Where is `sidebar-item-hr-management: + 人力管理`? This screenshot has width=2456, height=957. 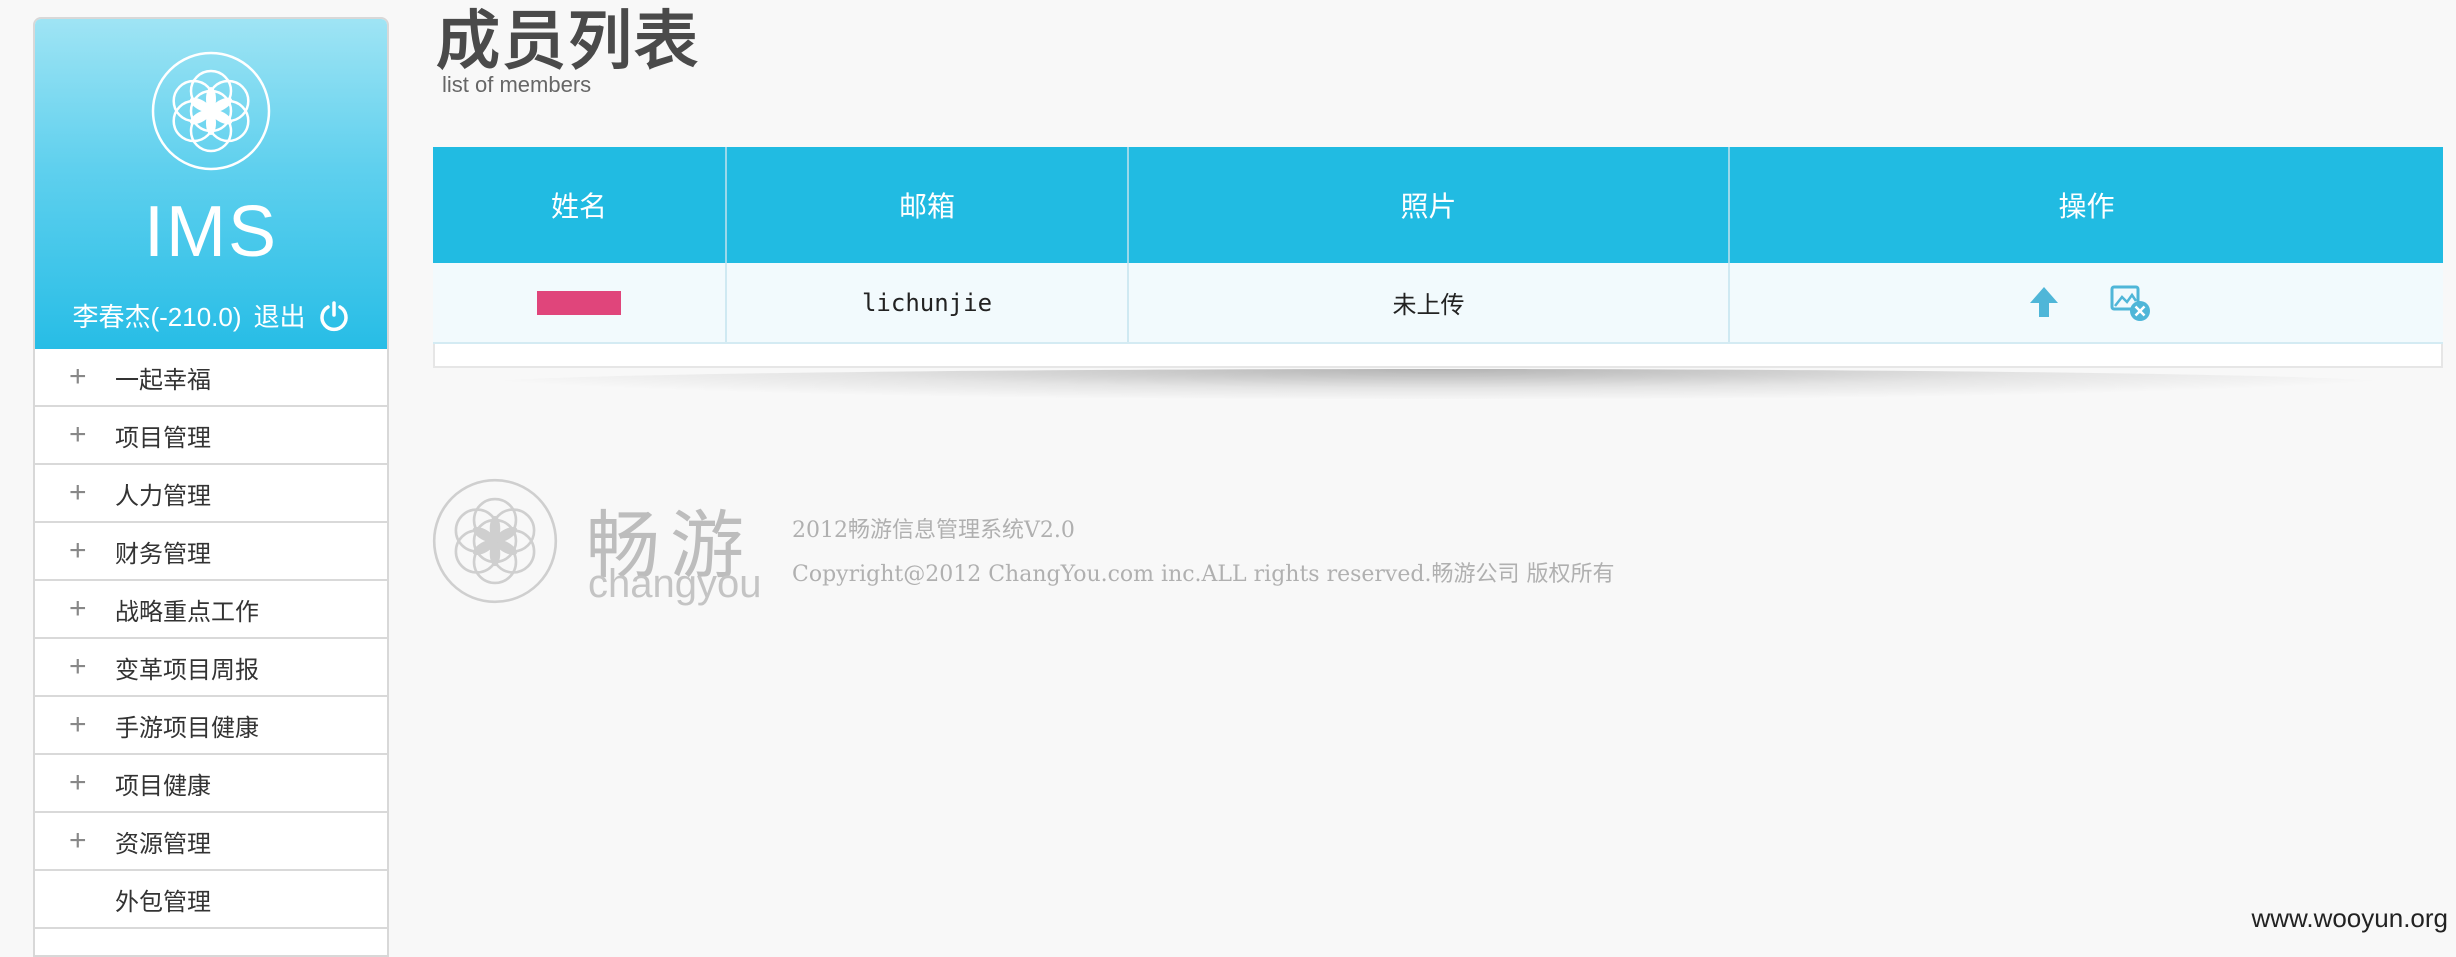
sidebar-item-hr-management: + 人力管理 is located at coordinates (211, 494).